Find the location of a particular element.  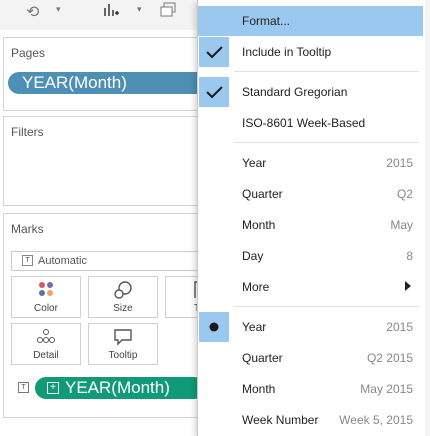

menu-item-year-continuous: Year 2015 is located at coordinates (310, 327).